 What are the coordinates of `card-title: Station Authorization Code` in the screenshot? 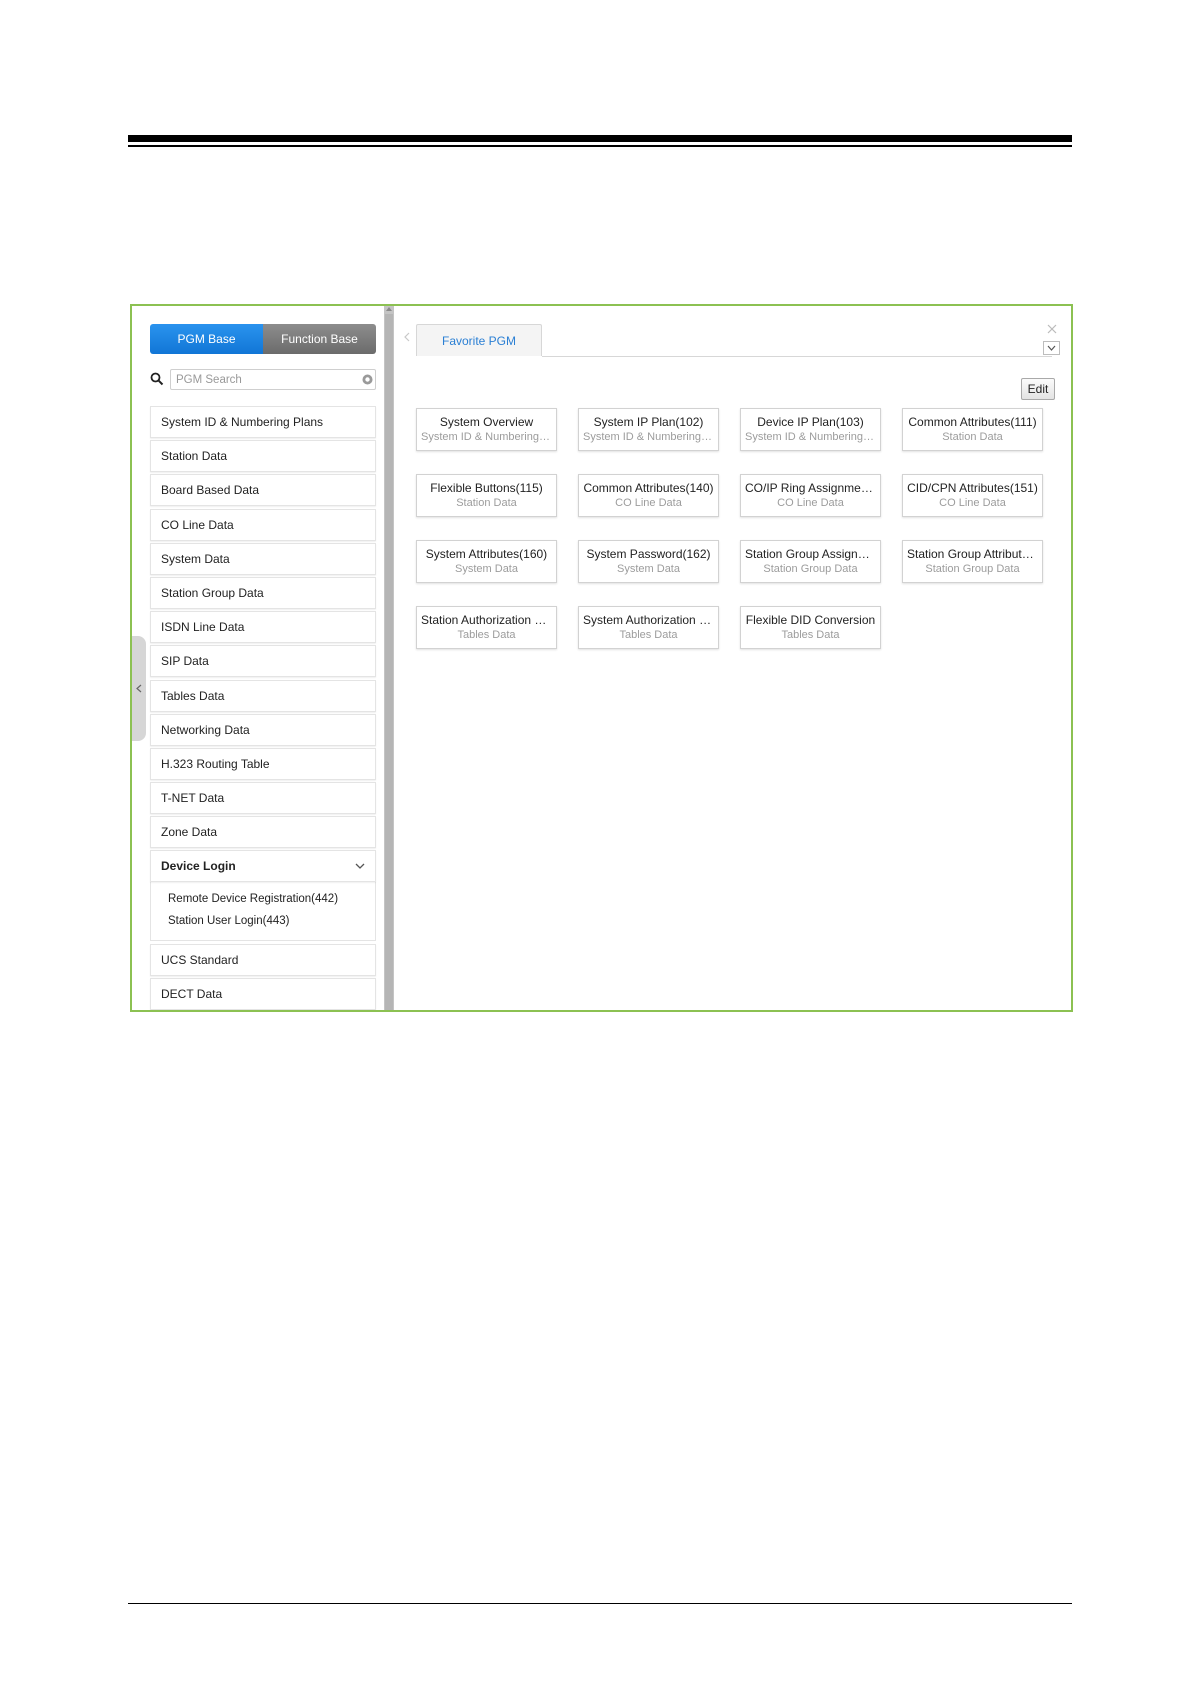 It's located at (488, 620).